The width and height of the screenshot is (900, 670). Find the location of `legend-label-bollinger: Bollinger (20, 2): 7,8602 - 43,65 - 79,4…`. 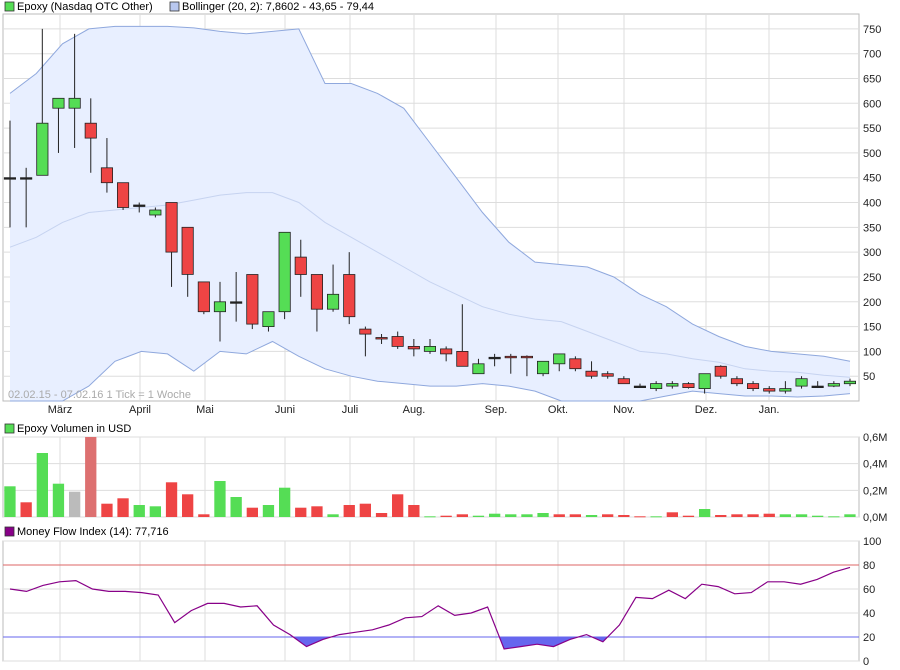

legend-label-bollinger: Bollinger (20, 2): 7,8602 - 43,65 - 79,4… is located at coordinates (278, 7).